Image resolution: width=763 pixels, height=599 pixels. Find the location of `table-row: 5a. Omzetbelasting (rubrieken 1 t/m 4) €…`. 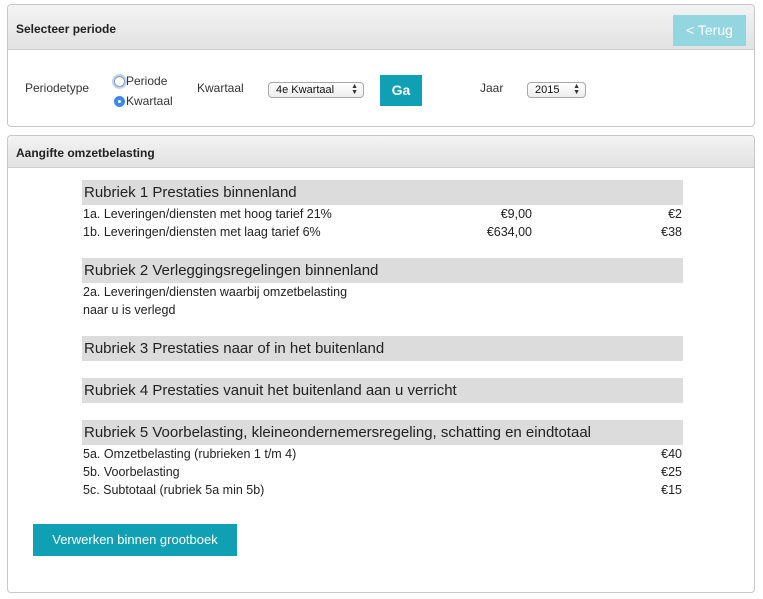

table-row: 5a. Omzetbelasting (rubrieken 1 t/m 4) €… is located at coordinates (382, 454).